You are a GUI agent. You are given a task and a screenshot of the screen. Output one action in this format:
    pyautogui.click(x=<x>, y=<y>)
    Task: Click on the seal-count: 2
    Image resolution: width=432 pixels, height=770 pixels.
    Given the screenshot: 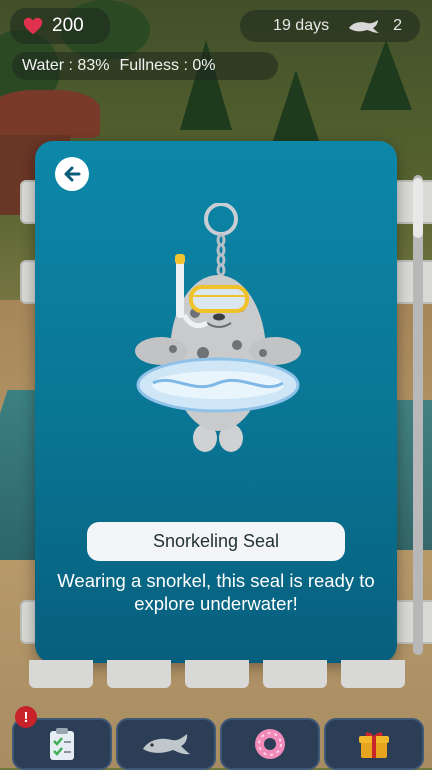 What is the action you would take?
    pyautogui.click(x=397, y=25)
    